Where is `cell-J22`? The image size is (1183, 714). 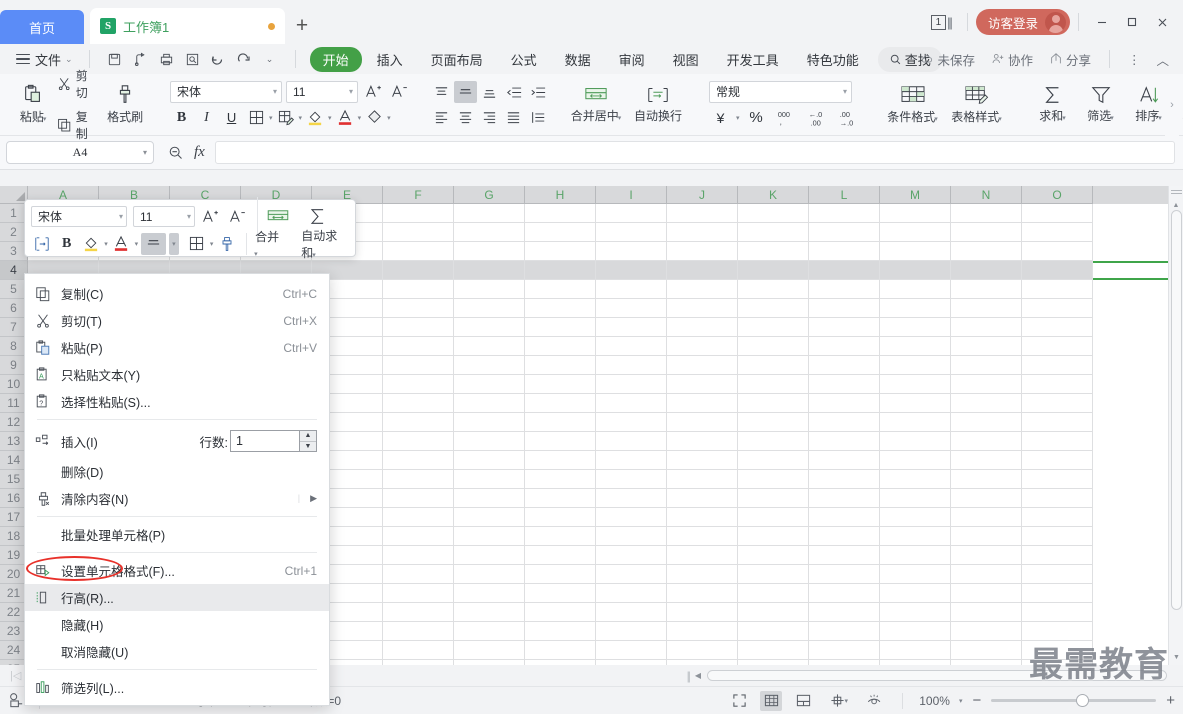
cell-J22 is located at coordinates (702, 612).